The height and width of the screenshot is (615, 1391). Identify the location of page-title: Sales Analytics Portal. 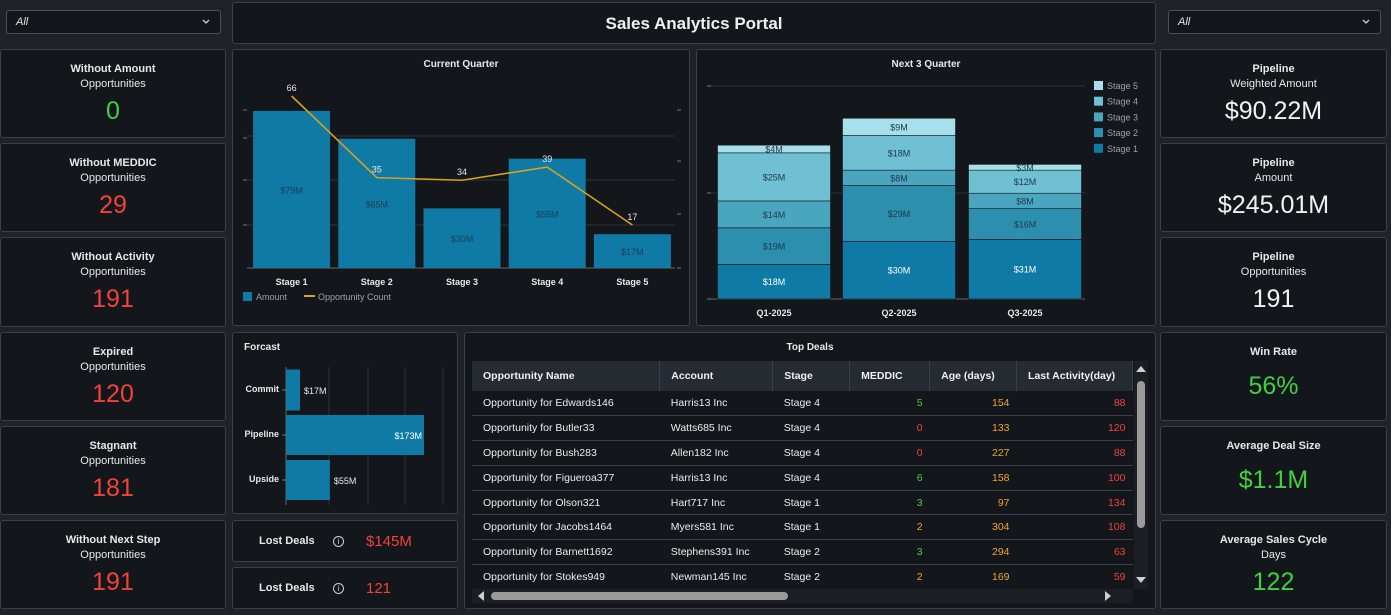
(694, 23).